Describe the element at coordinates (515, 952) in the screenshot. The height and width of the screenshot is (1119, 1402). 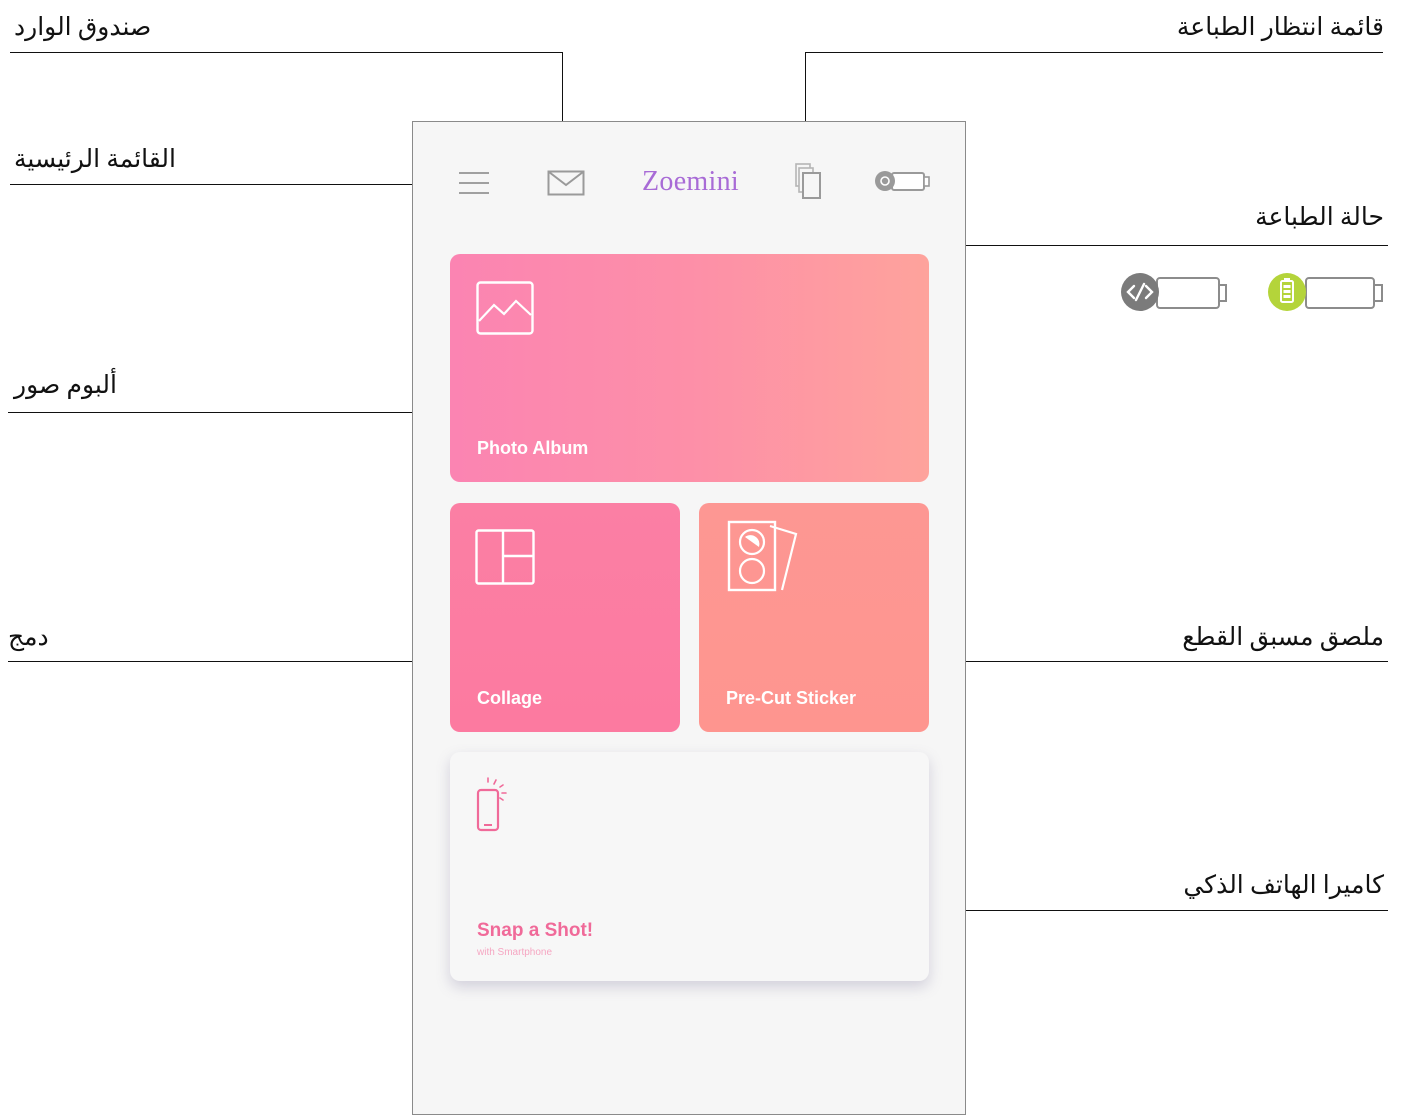
I see `snap-a-shot-sublabel: with Smartphone` at that location.